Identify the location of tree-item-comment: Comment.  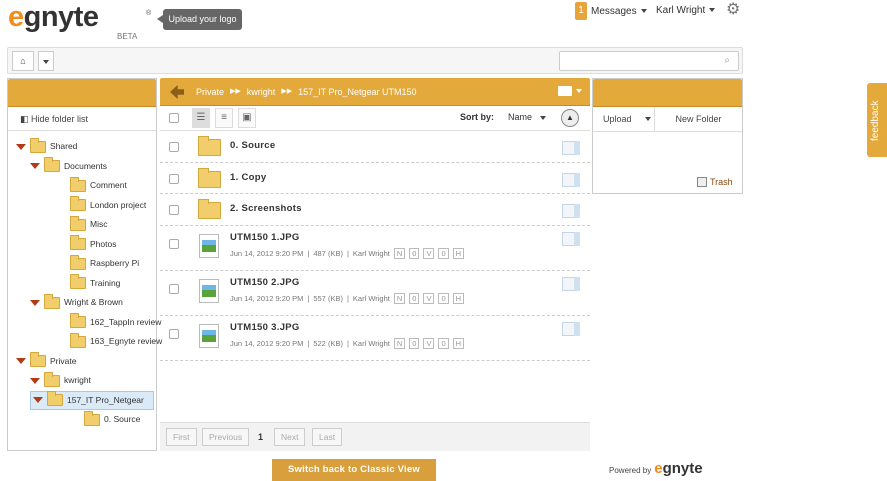
(91, 185).